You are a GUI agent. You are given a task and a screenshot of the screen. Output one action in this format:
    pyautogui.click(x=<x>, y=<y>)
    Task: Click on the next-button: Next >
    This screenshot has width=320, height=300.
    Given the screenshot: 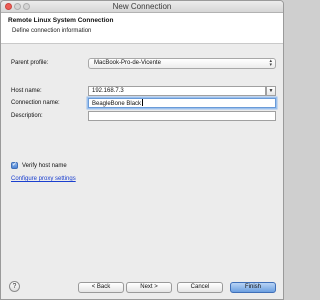 What is the action you would take?
    pyautogui.click(x=149, y=287)
    